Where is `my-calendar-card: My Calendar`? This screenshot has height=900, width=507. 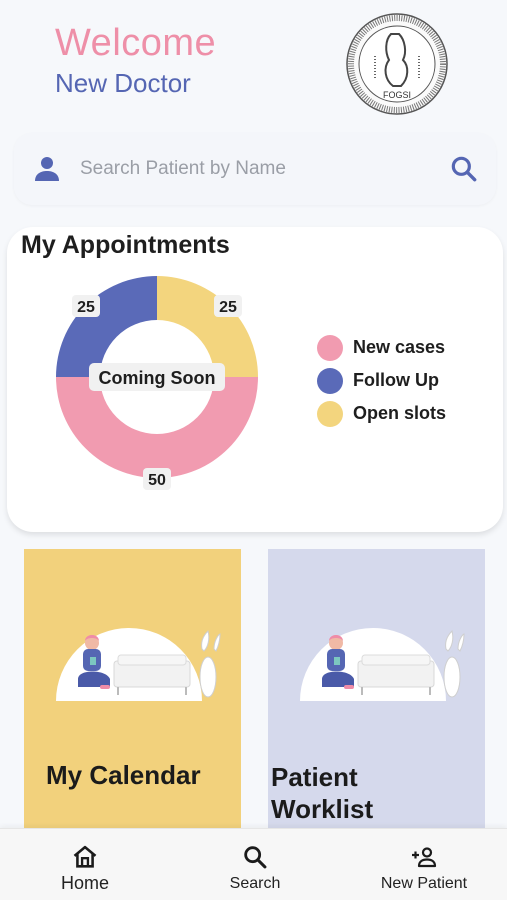 my-calendar-card: My Calendar is located at coordinates (132, 694).